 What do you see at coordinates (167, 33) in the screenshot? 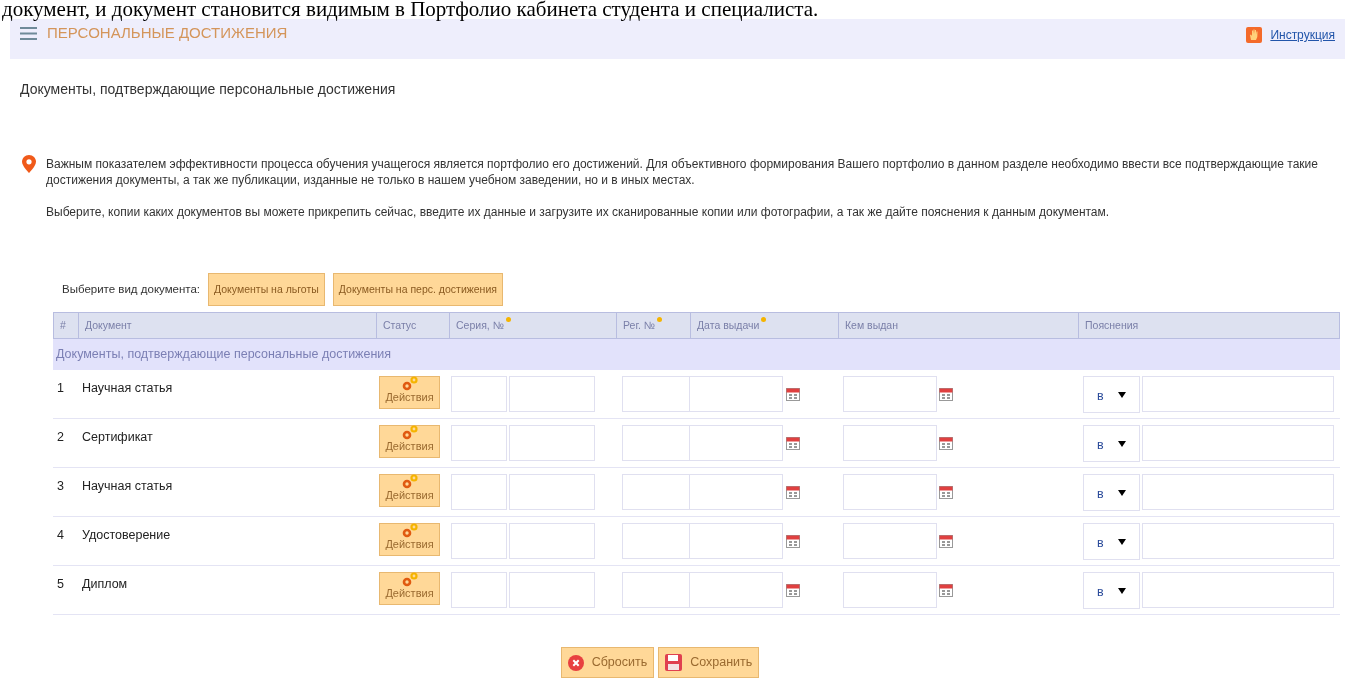
I see `section-title: ПЕРСОНАЛЬНЫЕ ДОСТИЖЕНИЯ` at bounding box center [167, 33].